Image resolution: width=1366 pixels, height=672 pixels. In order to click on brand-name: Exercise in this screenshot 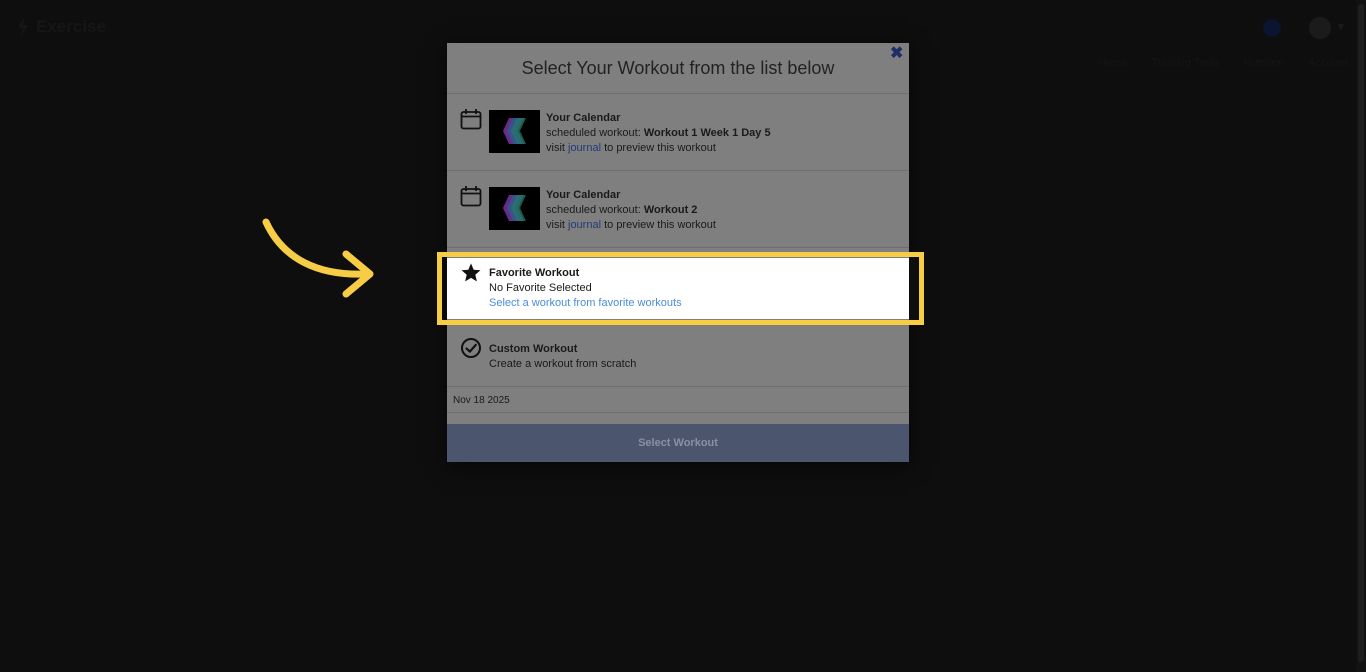, I will do `click(71, 26)`.